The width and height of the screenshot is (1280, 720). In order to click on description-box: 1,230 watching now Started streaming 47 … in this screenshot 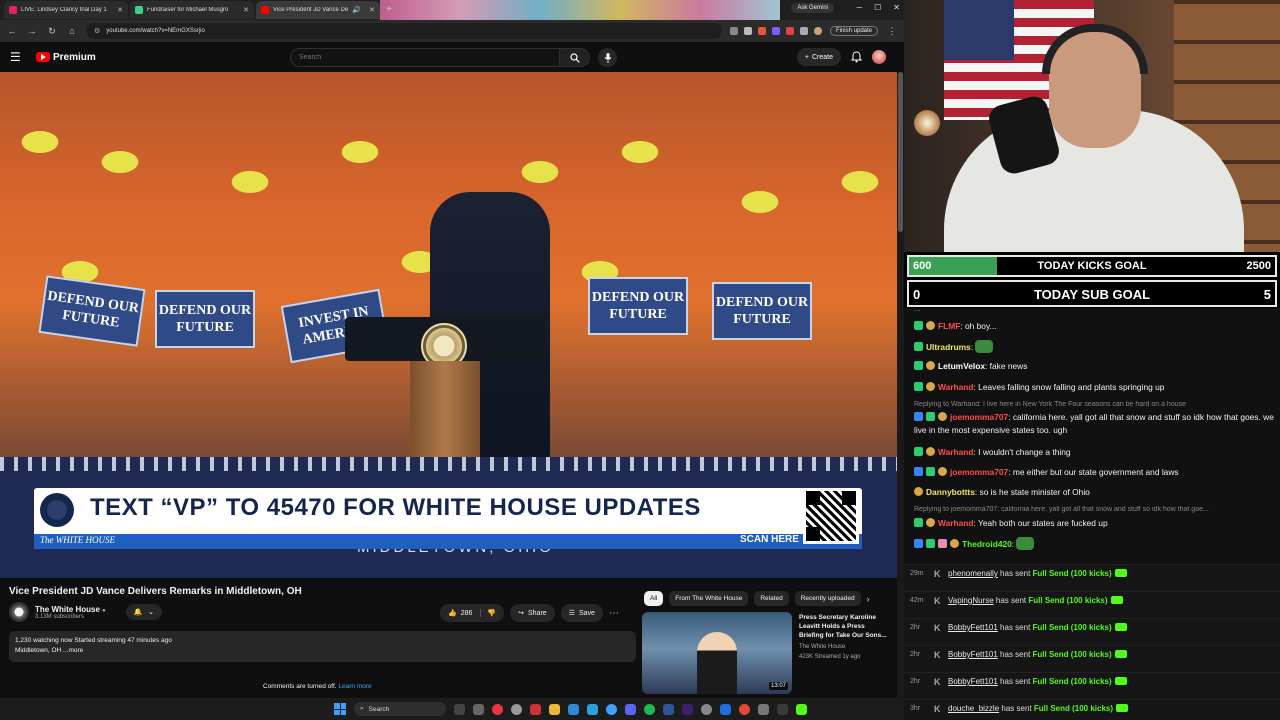, I will do `click(322, 646)`.